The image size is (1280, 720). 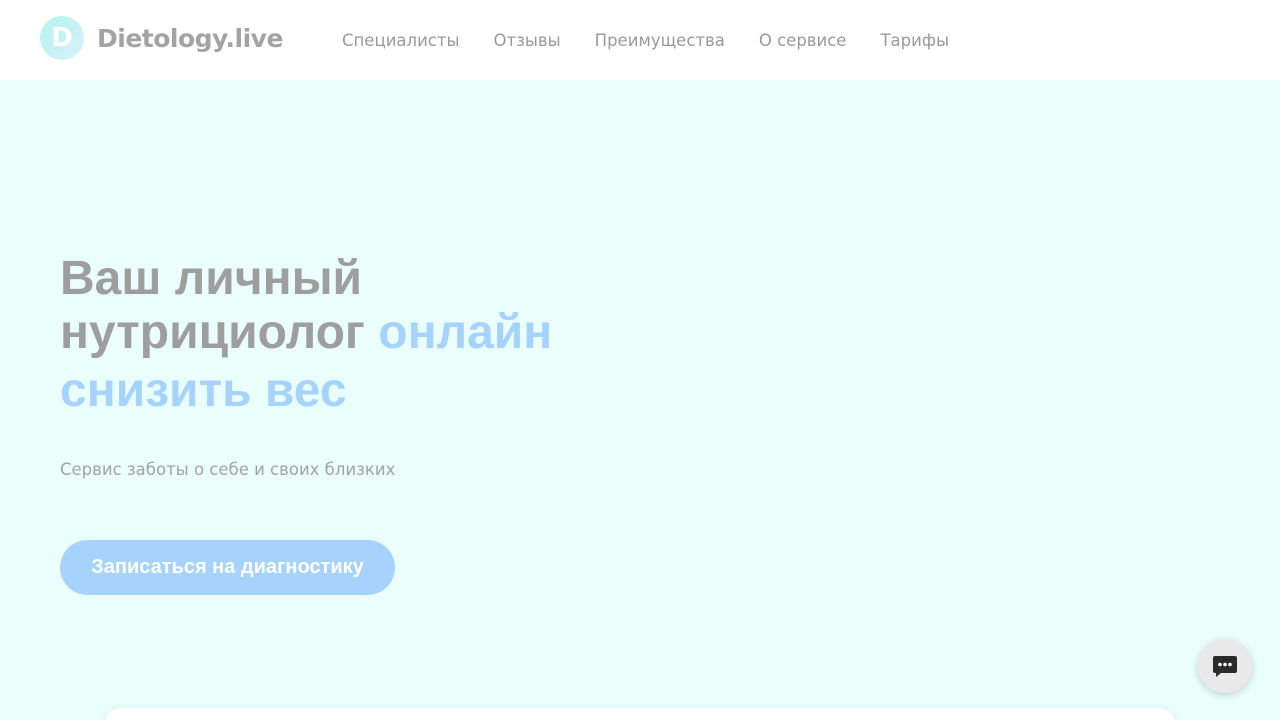 I want to click on hero-title-line1: Ваш личный, so click(x=211, y=278).